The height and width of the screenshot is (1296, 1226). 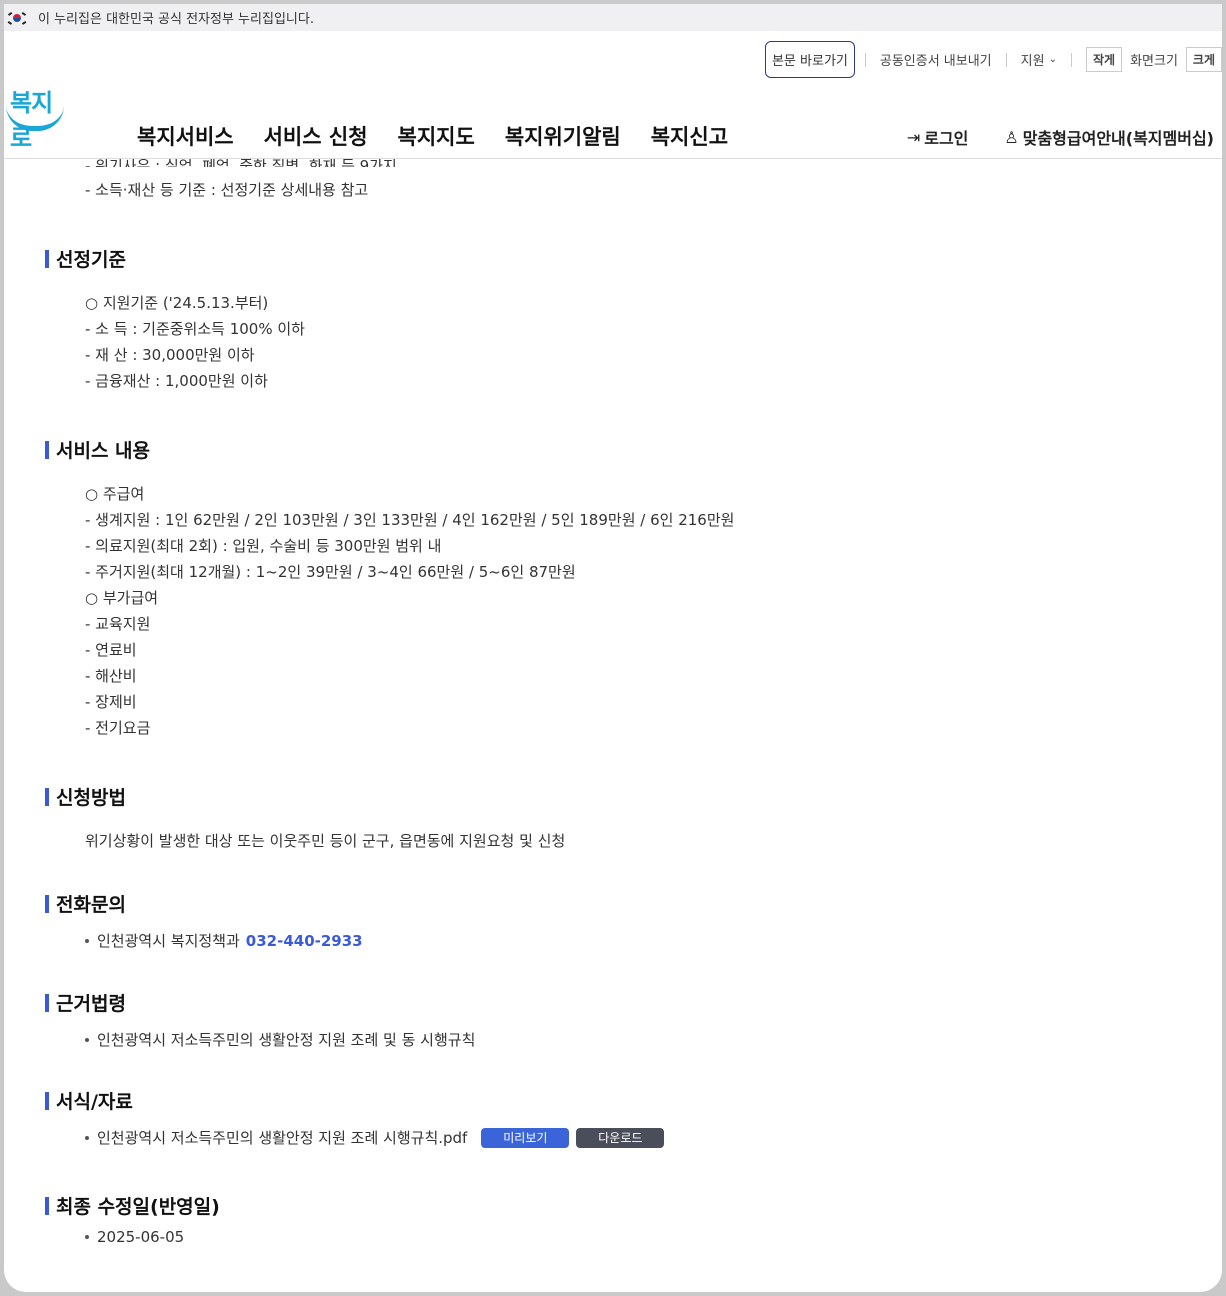 I want to click on law-item: 인천광역시 저소득주민의 생활안정 지원 조례 및 동 시행규칙, so click(x=280, y=1039).